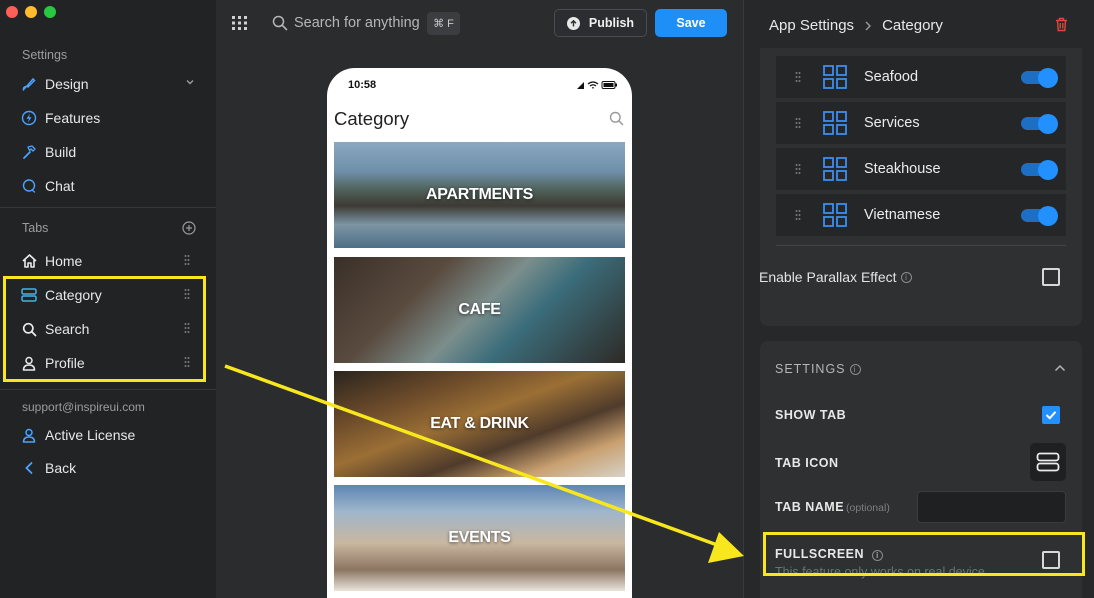  Describe the element at coordinates (597, 85) in the screenshot. I see `status-icons` at that location.